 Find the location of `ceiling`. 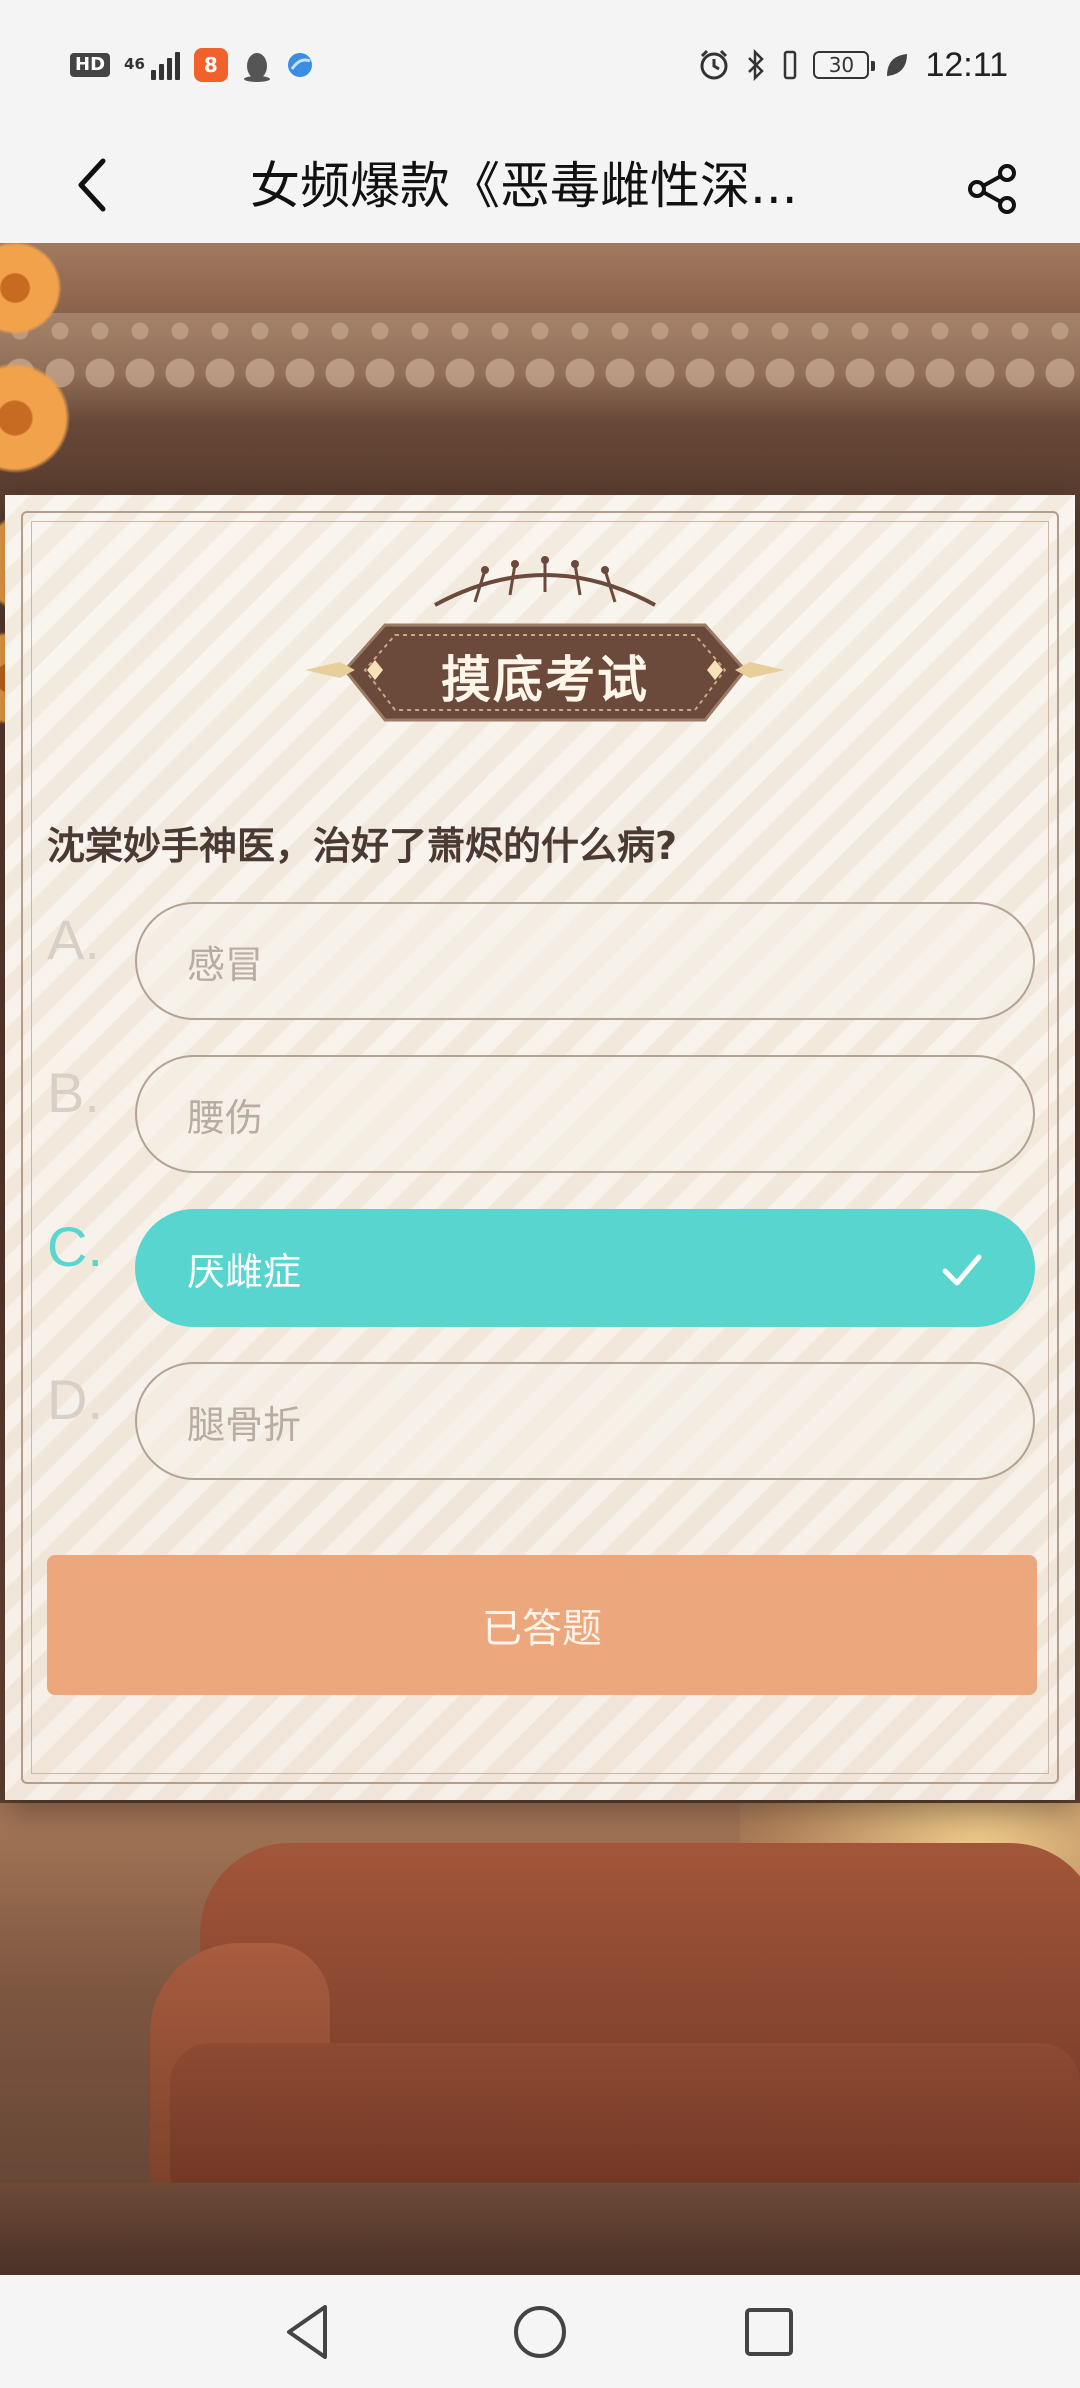

ceiling is located at coordinates (540, 278).